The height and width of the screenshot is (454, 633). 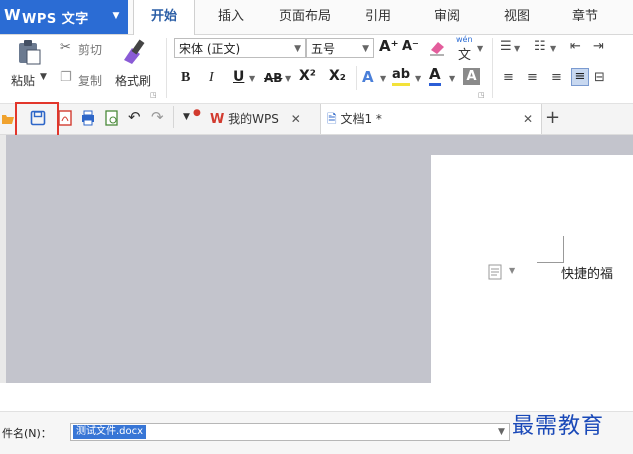 I want to click on doc-tab-label: 文档1 *, so click(x=361, y=119).